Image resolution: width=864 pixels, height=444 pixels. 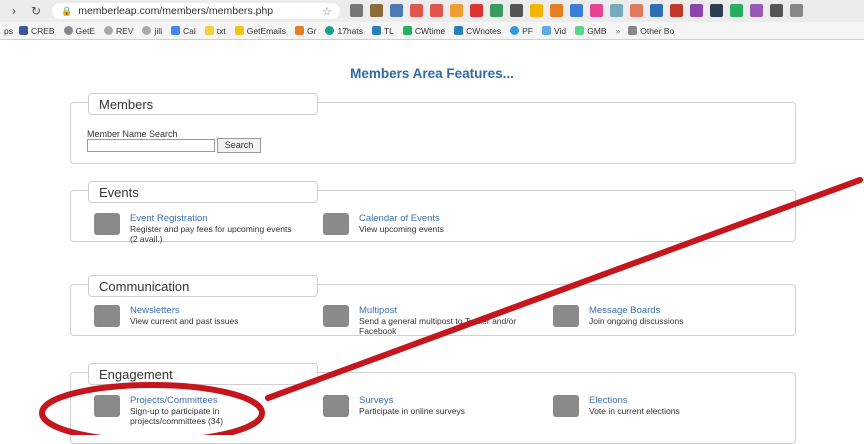 What do you see at coordinates (151, 145) in the screenshot?
I see `member-search-input` at bounding box center [151, 145].